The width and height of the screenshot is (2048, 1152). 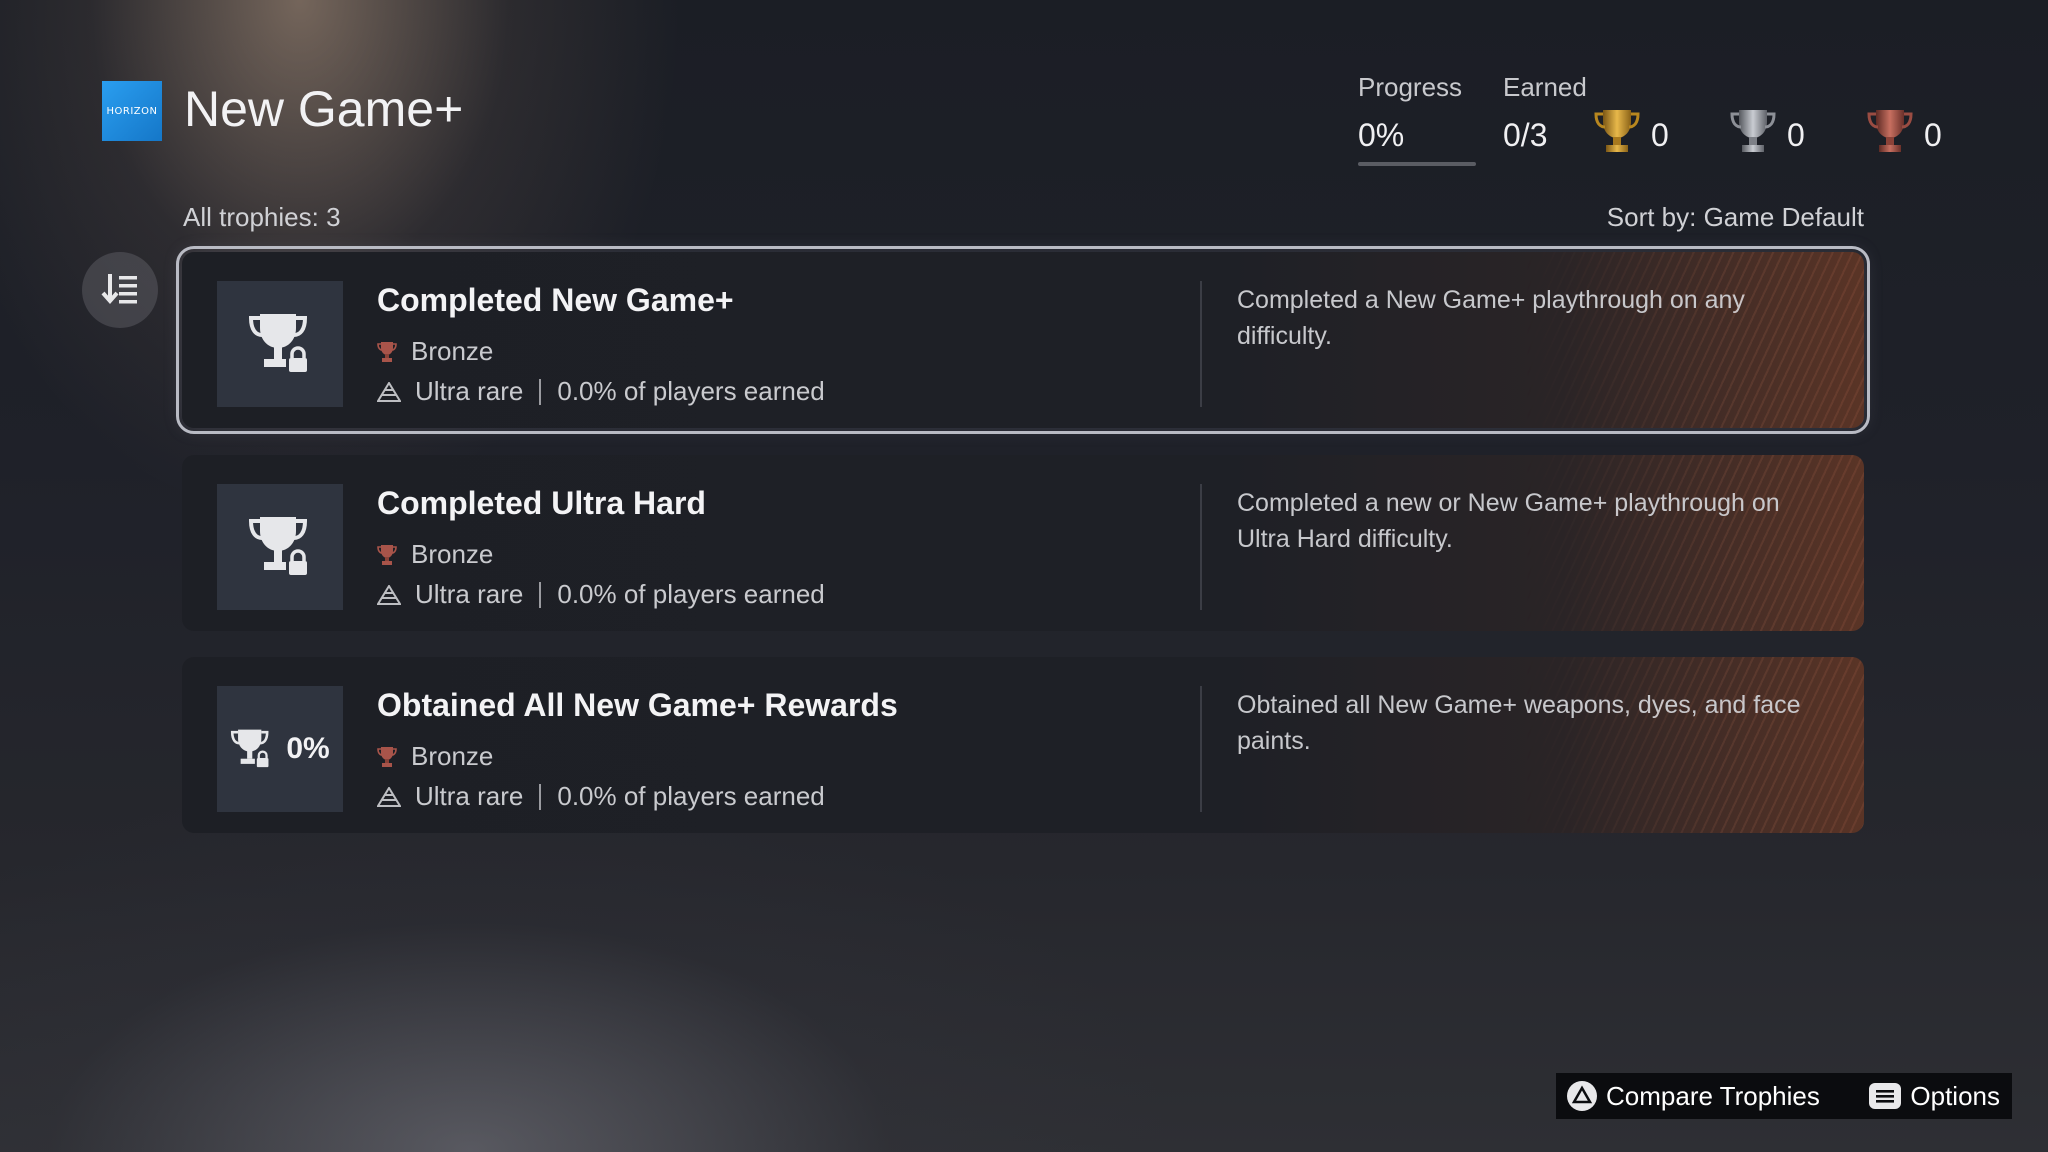 I want to click on trophy-title: Completed New Game+, so click(x=555, y=300).